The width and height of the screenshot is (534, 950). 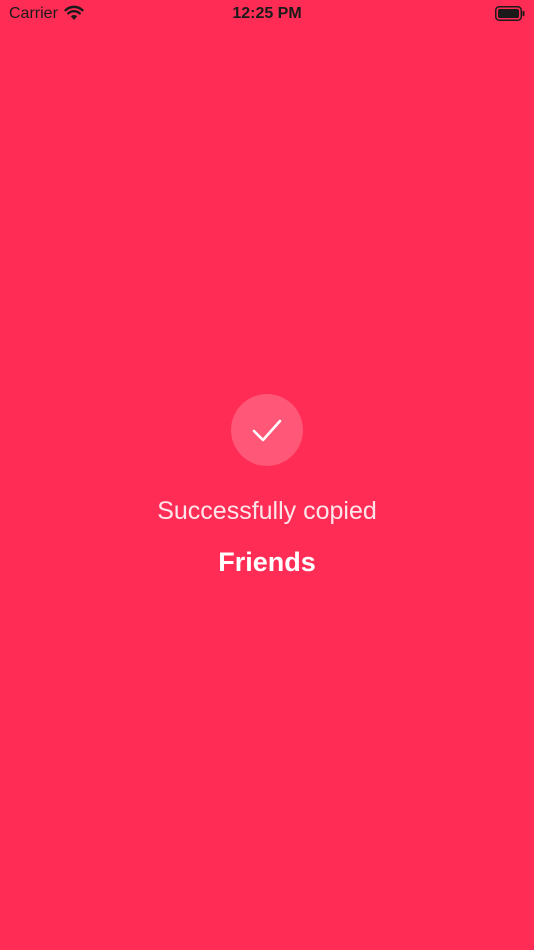 I want to click on success-message: Successfully copied, so click(x=267, y=511).